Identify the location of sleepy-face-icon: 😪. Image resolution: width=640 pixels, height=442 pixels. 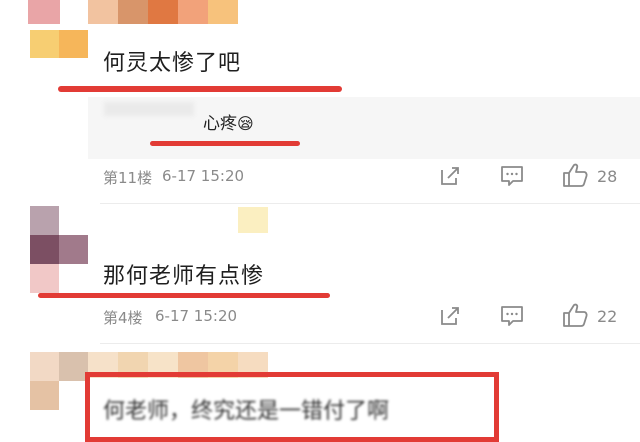
(245, 123).